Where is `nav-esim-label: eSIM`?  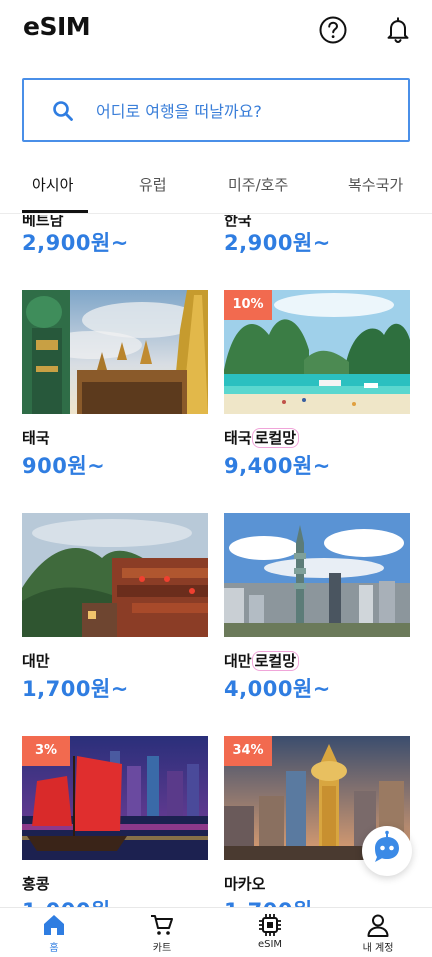 nav-esim-label: eSIM is located at coordinates (270, 944).